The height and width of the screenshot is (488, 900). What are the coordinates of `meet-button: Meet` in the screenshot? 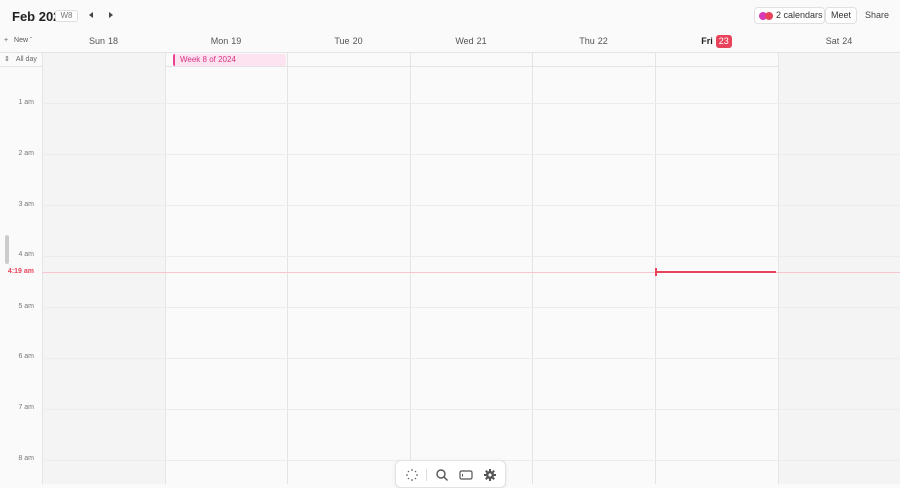 It's located at (841, 15).